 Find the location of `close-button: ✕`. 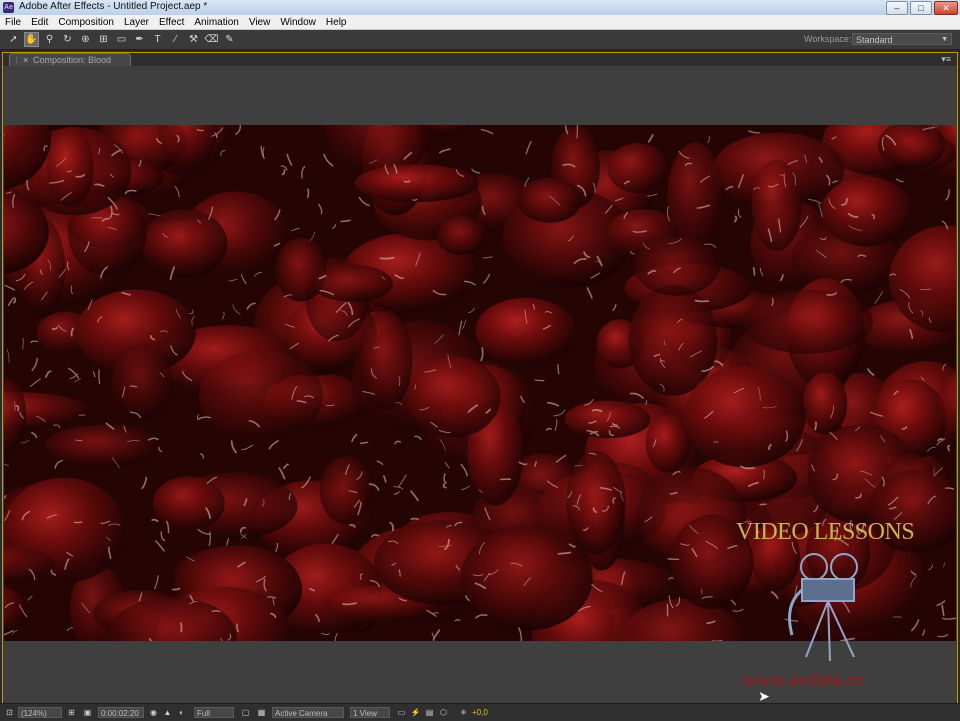

close-button: ✕ is located at coordinates (946, 8).